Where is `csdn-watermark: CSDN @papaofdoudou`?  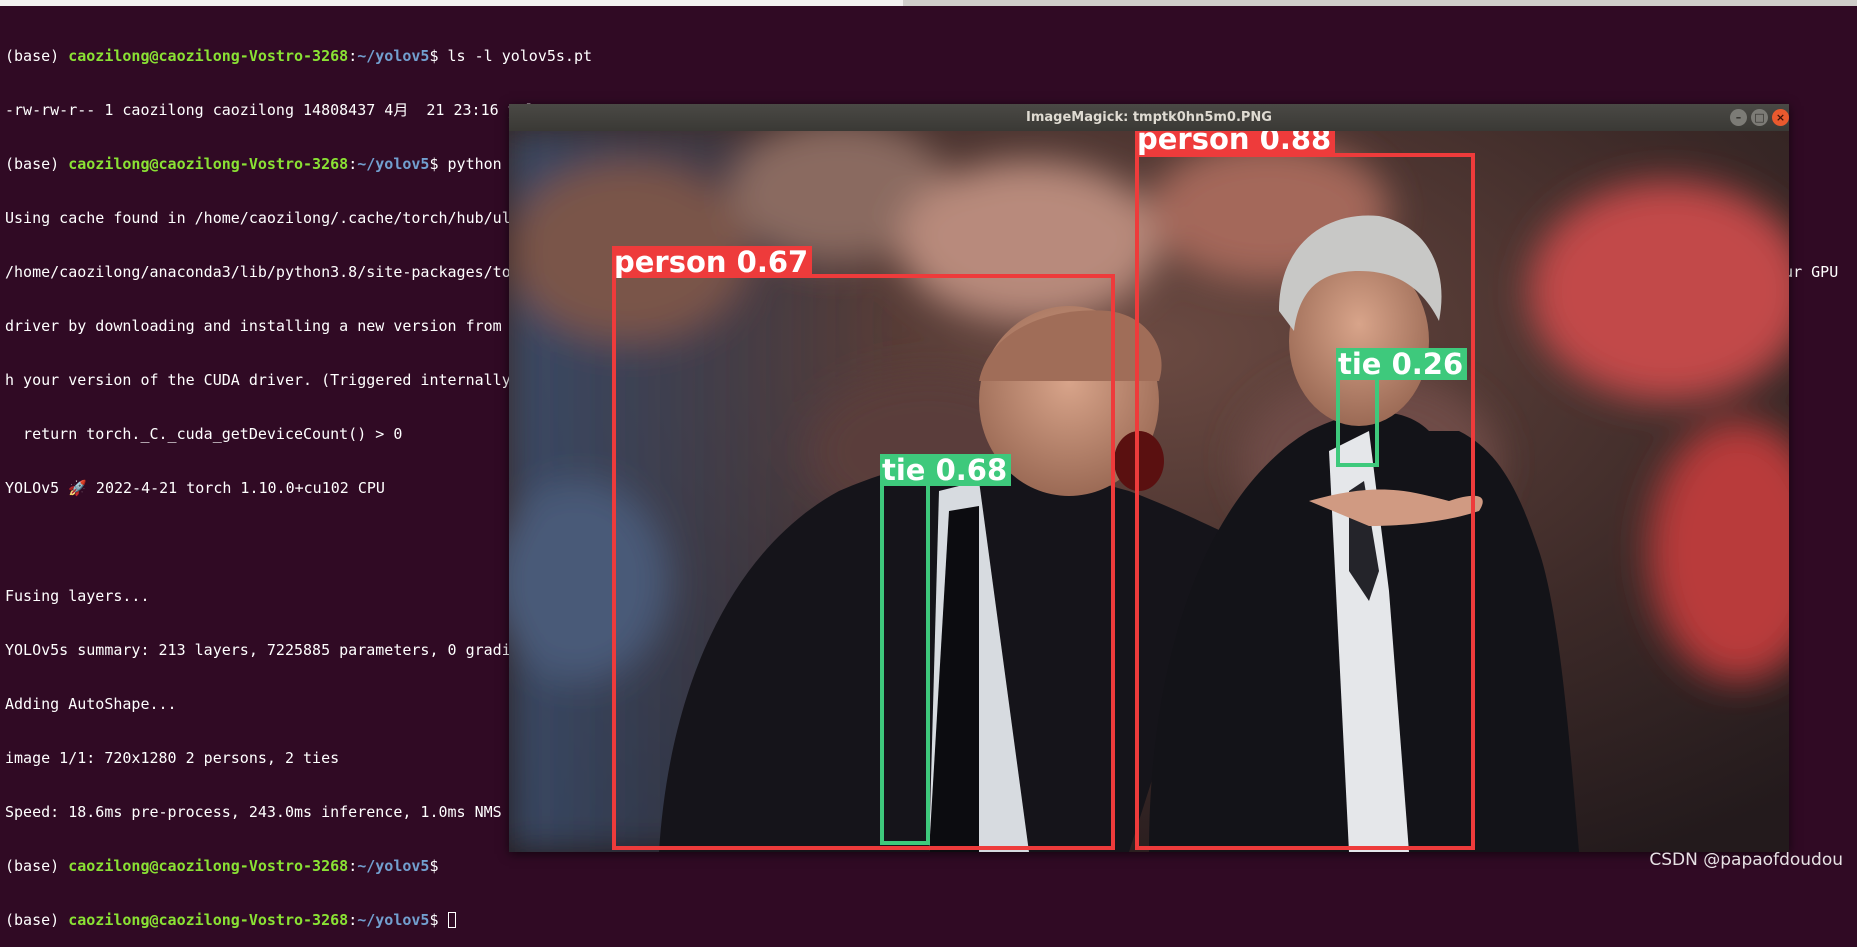
csdn-watermark: CSDN @papaofdoudou is located at coordinates (1746, 860).